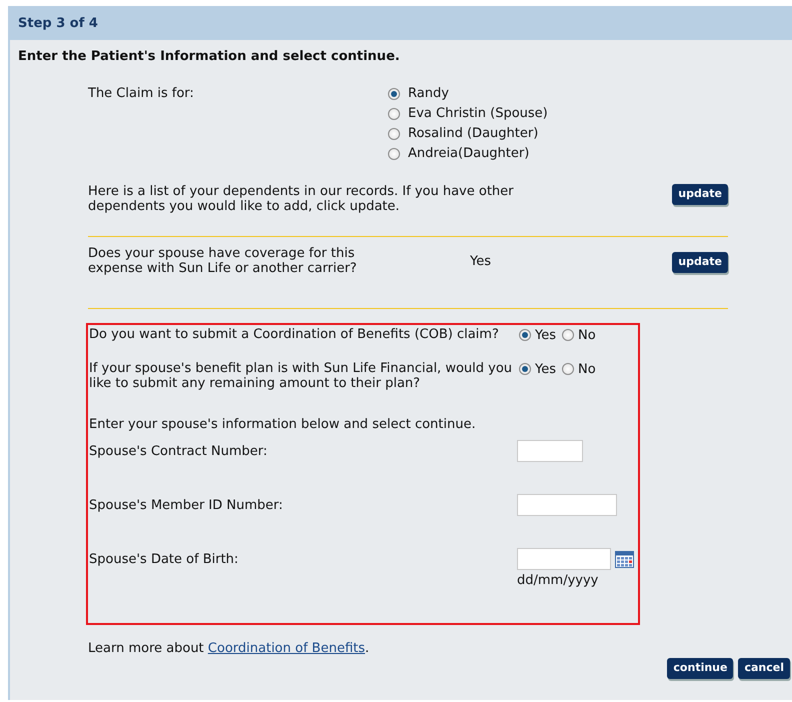  Describe the element at coordinates (282, 424) in the screenshot. I see `intro-text: Enter your spouse's information below and select continue.` at that location.